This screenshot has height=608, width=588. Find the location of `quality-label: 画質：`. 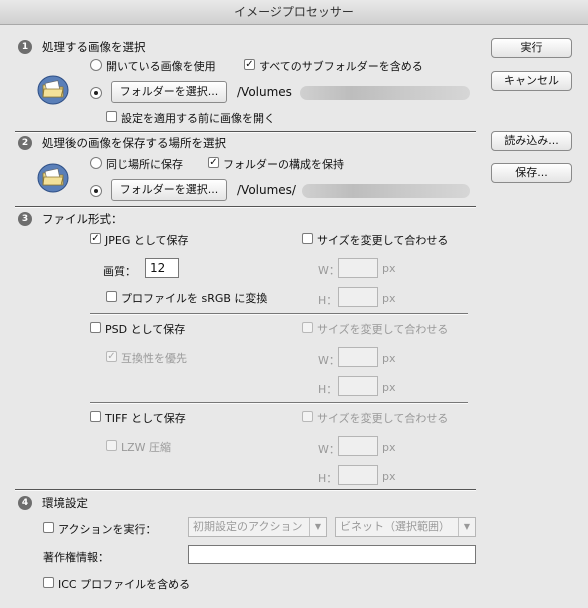

quality-label: 画質： is located at coordinates (119, 271).